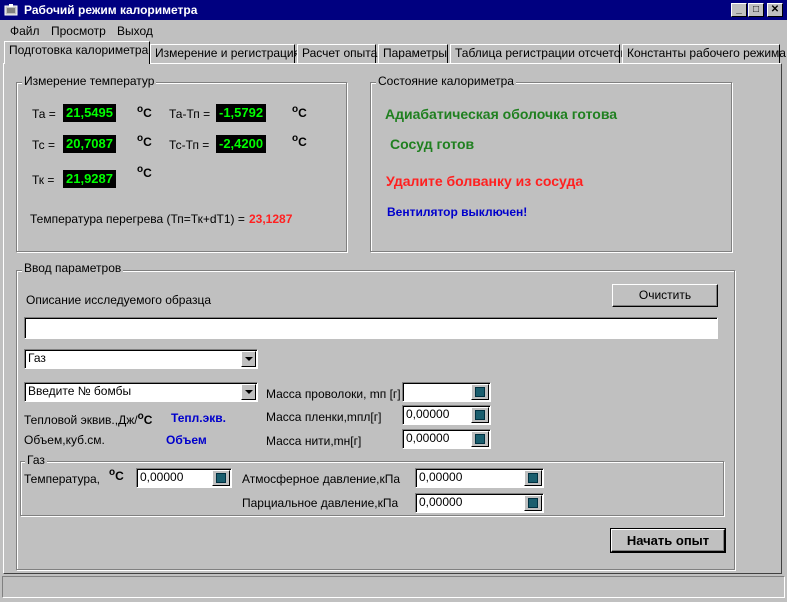 The image size is (787, 602). I want to click on ta-tp-label: Та-Тп =, so click(190, 114).